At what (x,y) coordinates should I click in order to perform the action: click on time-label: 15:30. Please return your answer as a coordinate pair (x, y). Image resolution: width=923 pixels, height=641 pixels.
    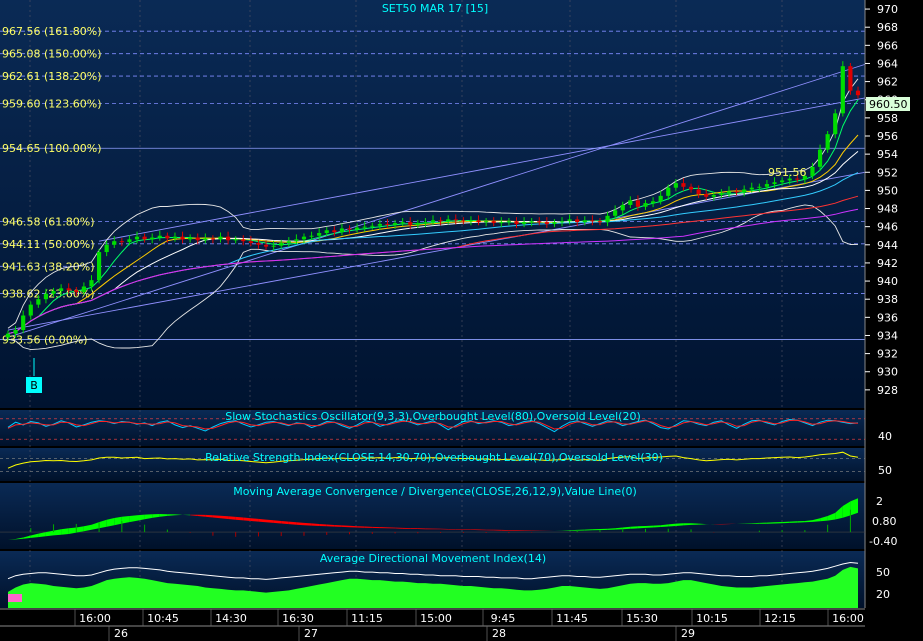
    Looking at the image, I should click on (642, 618).